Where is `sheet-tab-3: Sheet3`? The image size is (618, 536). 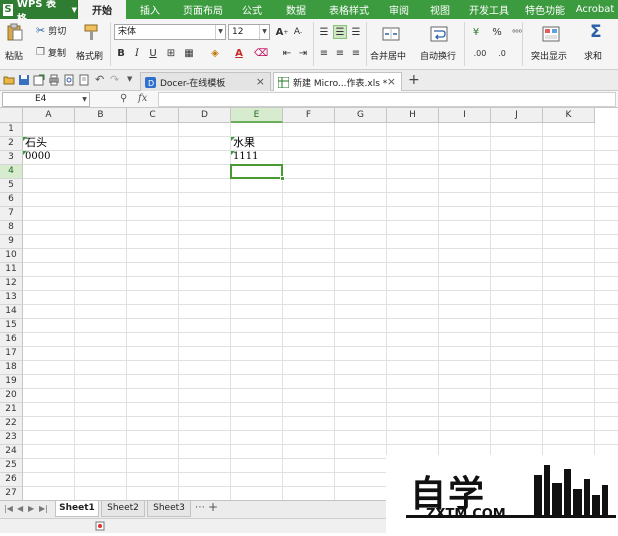
sheet-tab-3: Sheet3 is located at coordinates (169, 509).